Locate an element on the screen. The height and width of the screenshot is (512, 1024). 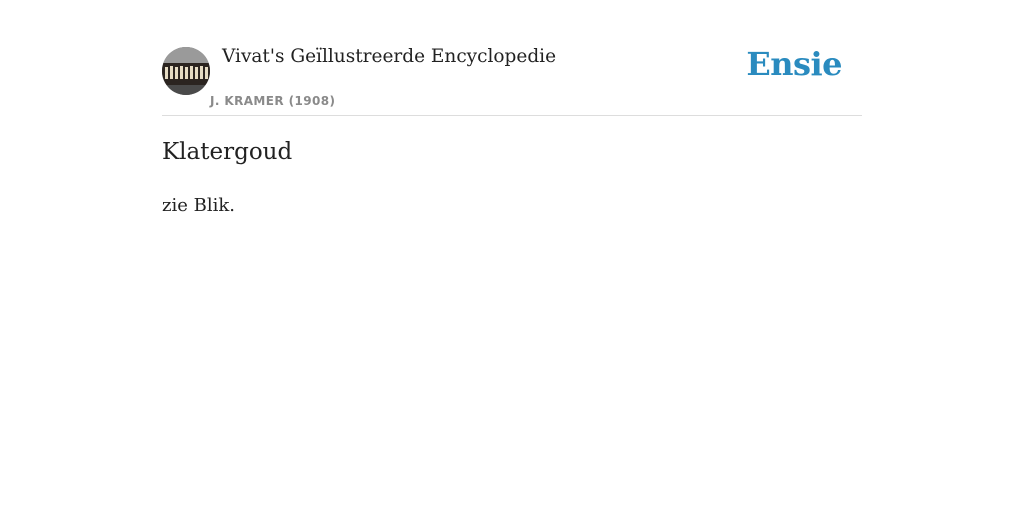
book-author-link: J. KRAMER (1908) is located at coordinates (272, 101).